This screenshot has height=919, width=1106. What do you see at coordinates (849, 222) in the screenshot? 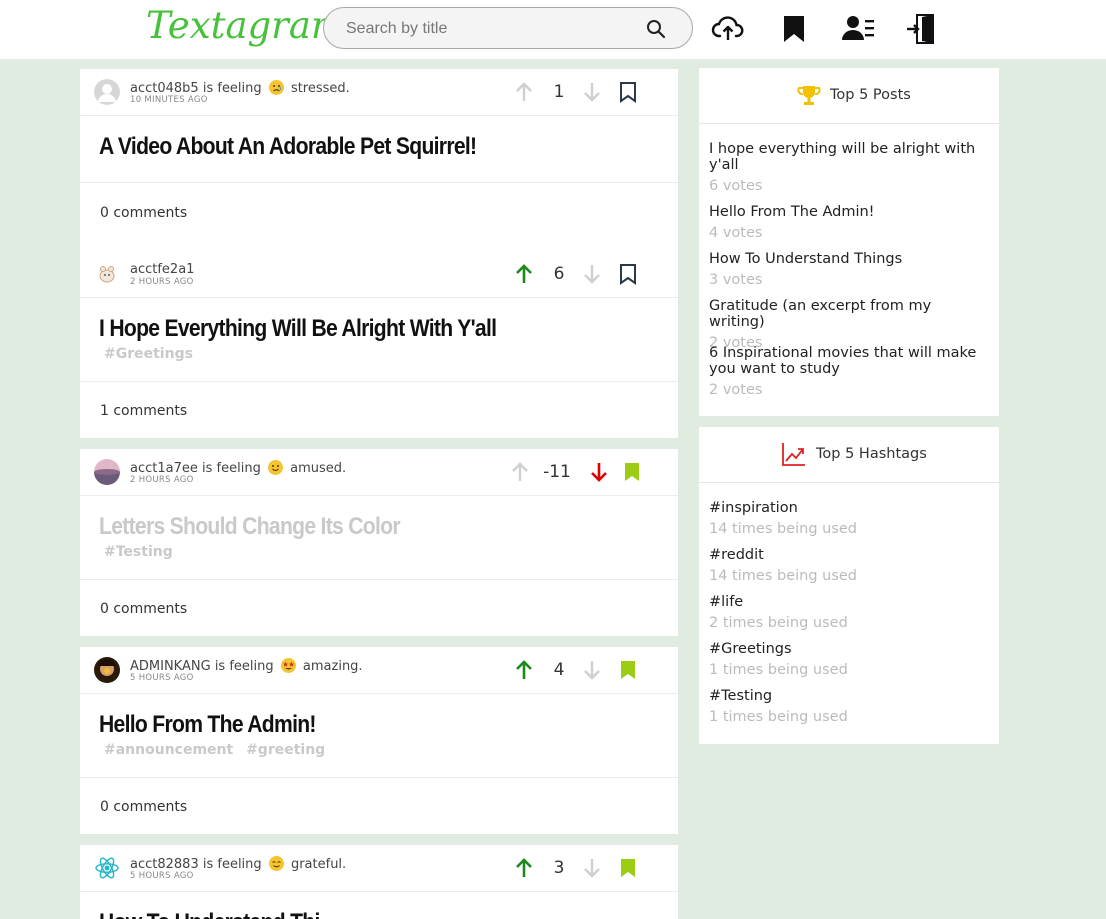
I see `top-post-item: Hello From The Admin! 4 votes` at bounding box center [849, 222].